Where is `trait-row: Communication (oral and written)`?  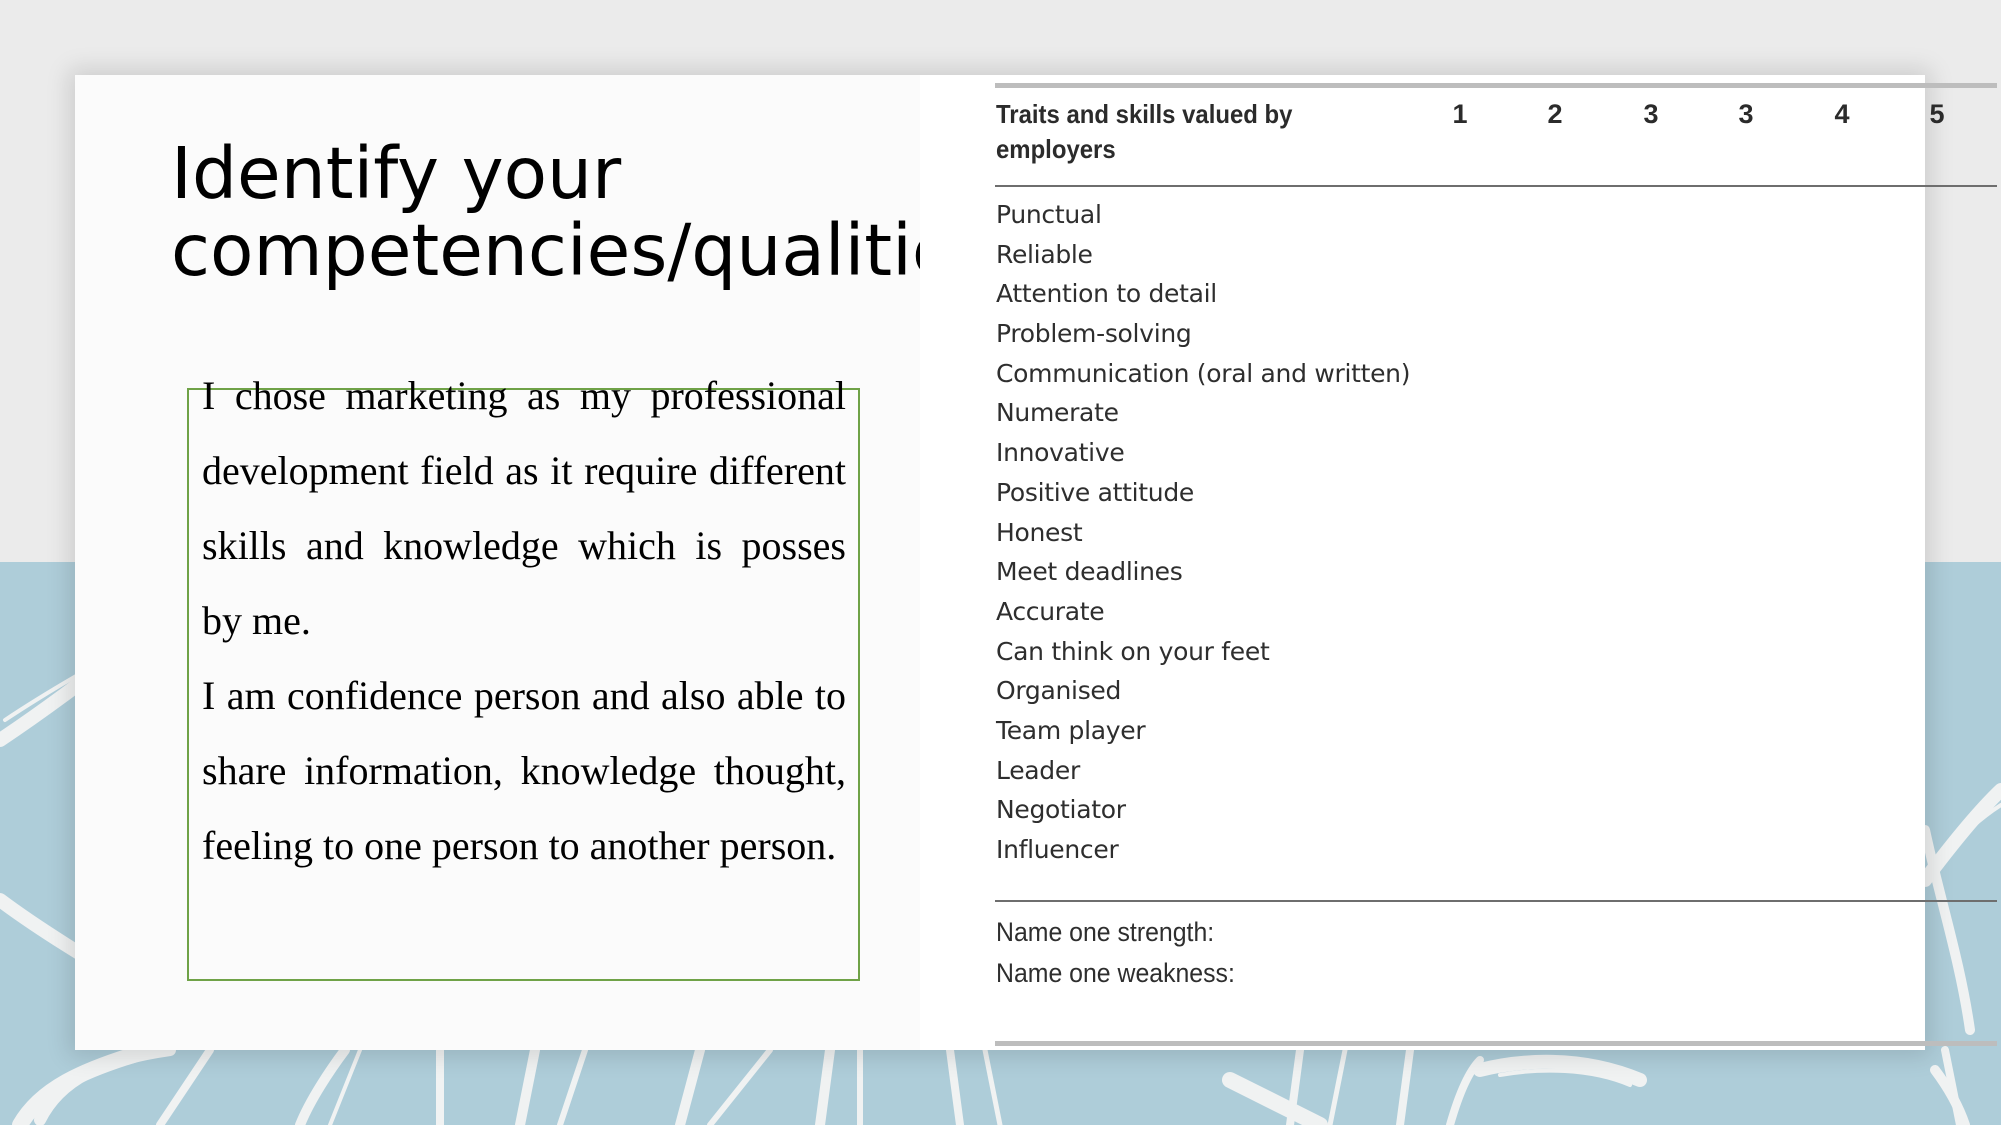 trait-row: Communication (oral and written) is located at coordinates (1203, 373).